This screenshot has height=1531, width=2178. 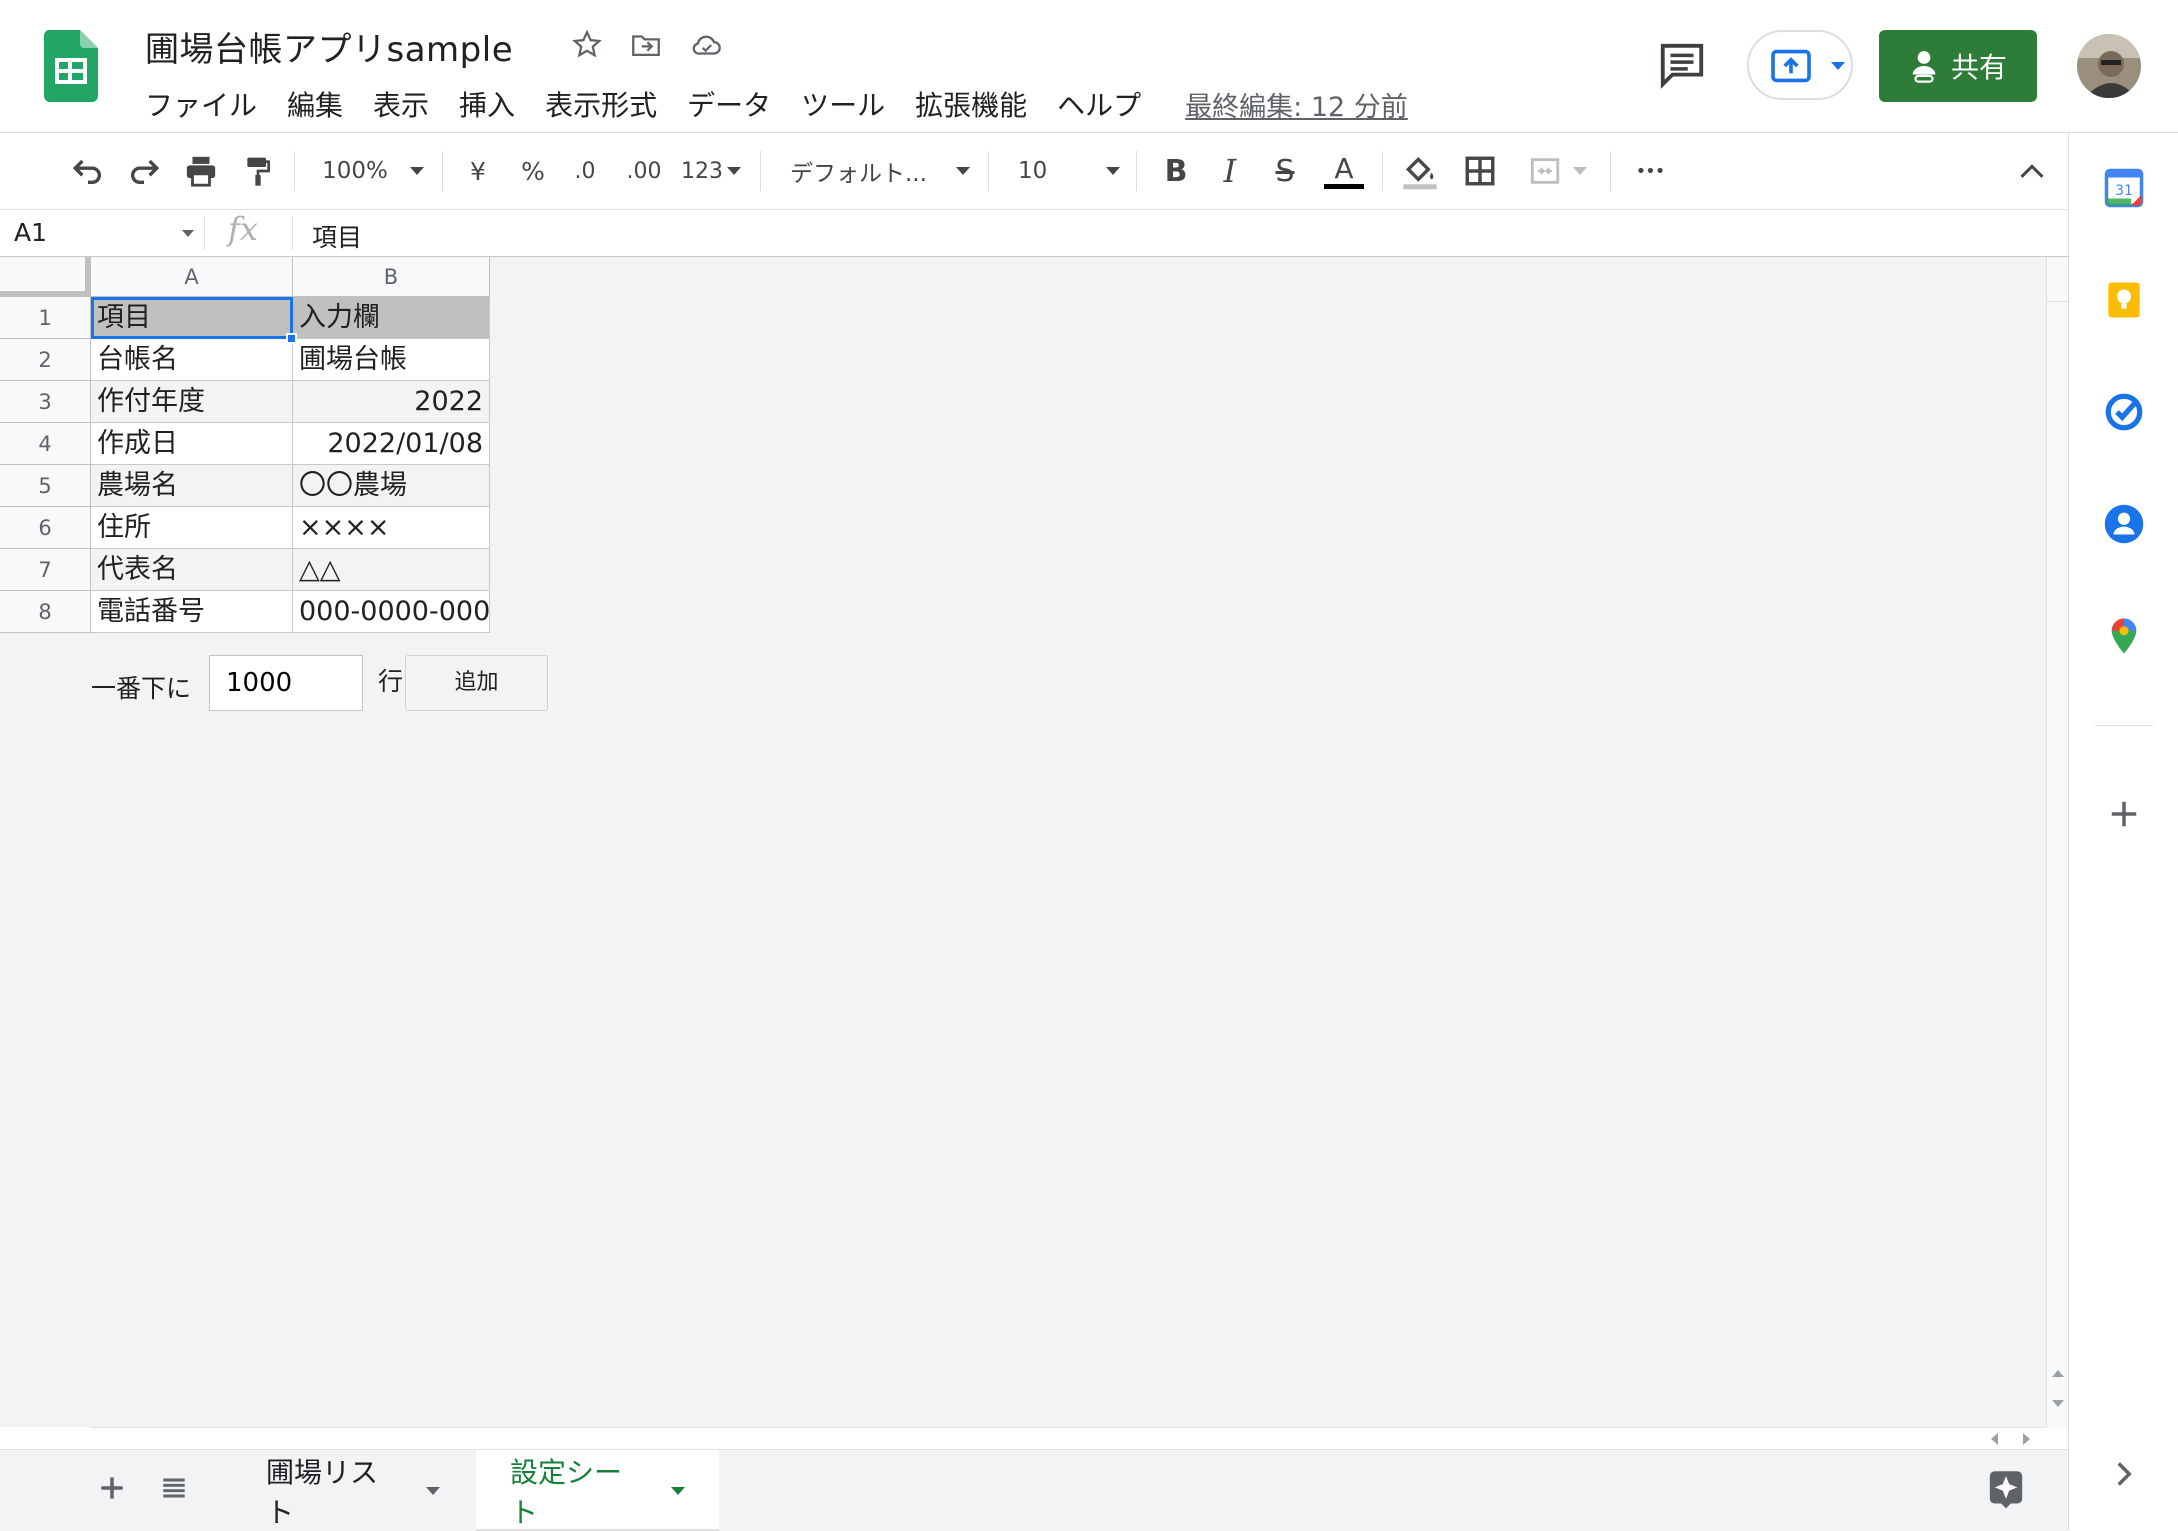 I want to click on row-header: 8, so click(x=45, y=612).